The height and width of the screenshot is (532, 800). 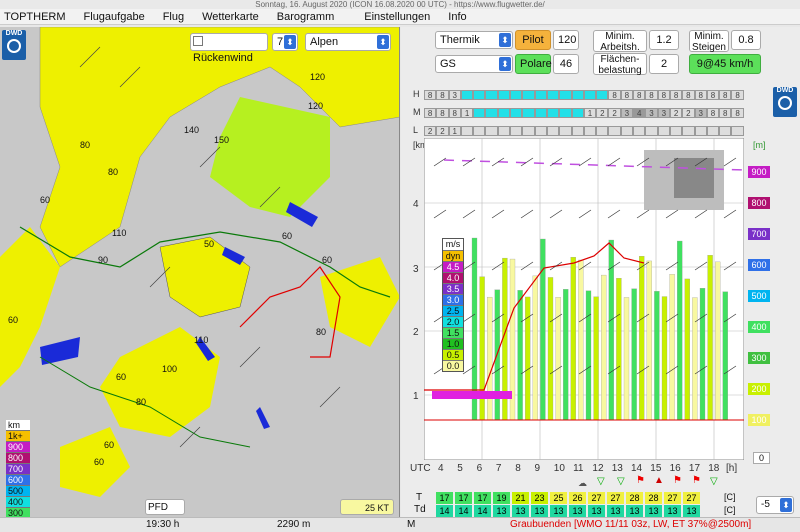 I want to click on region-select: Alpen, so click(x=348, y=42).